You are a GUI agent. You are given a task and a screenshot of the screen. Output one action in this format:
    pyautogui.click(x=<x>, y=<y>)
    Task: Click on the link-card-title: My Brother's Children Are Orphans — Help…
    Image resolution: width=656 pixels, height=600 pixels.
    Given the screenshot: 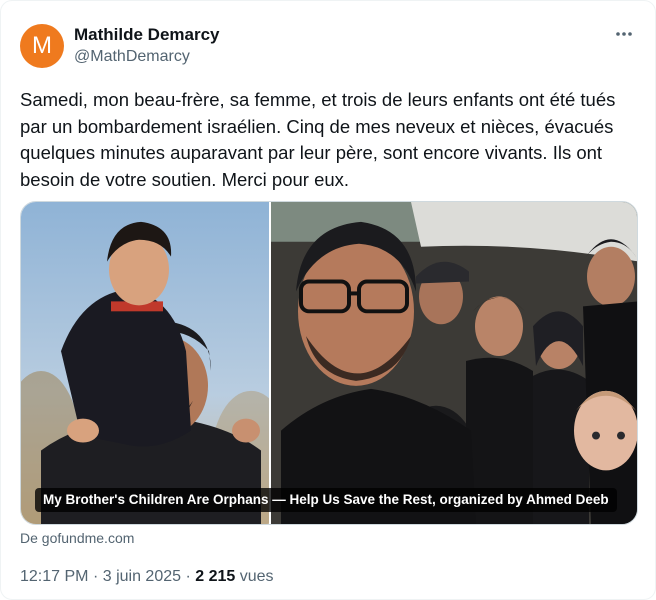 What is the action you would take?
    pyautogui.click(x=326, y=500)
    